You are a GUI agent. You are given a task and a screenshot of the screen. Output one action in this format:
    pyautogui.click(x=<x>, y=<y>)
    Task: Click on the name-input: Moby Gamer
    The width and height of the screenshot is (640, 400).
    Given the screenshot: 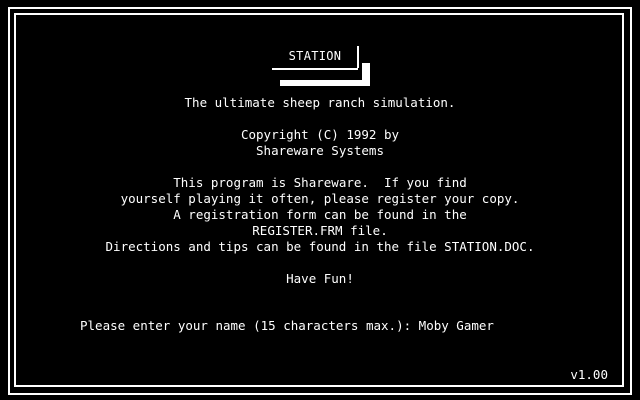 What is the action you would take?
    pyautogui.click(x=456, y=325)
    